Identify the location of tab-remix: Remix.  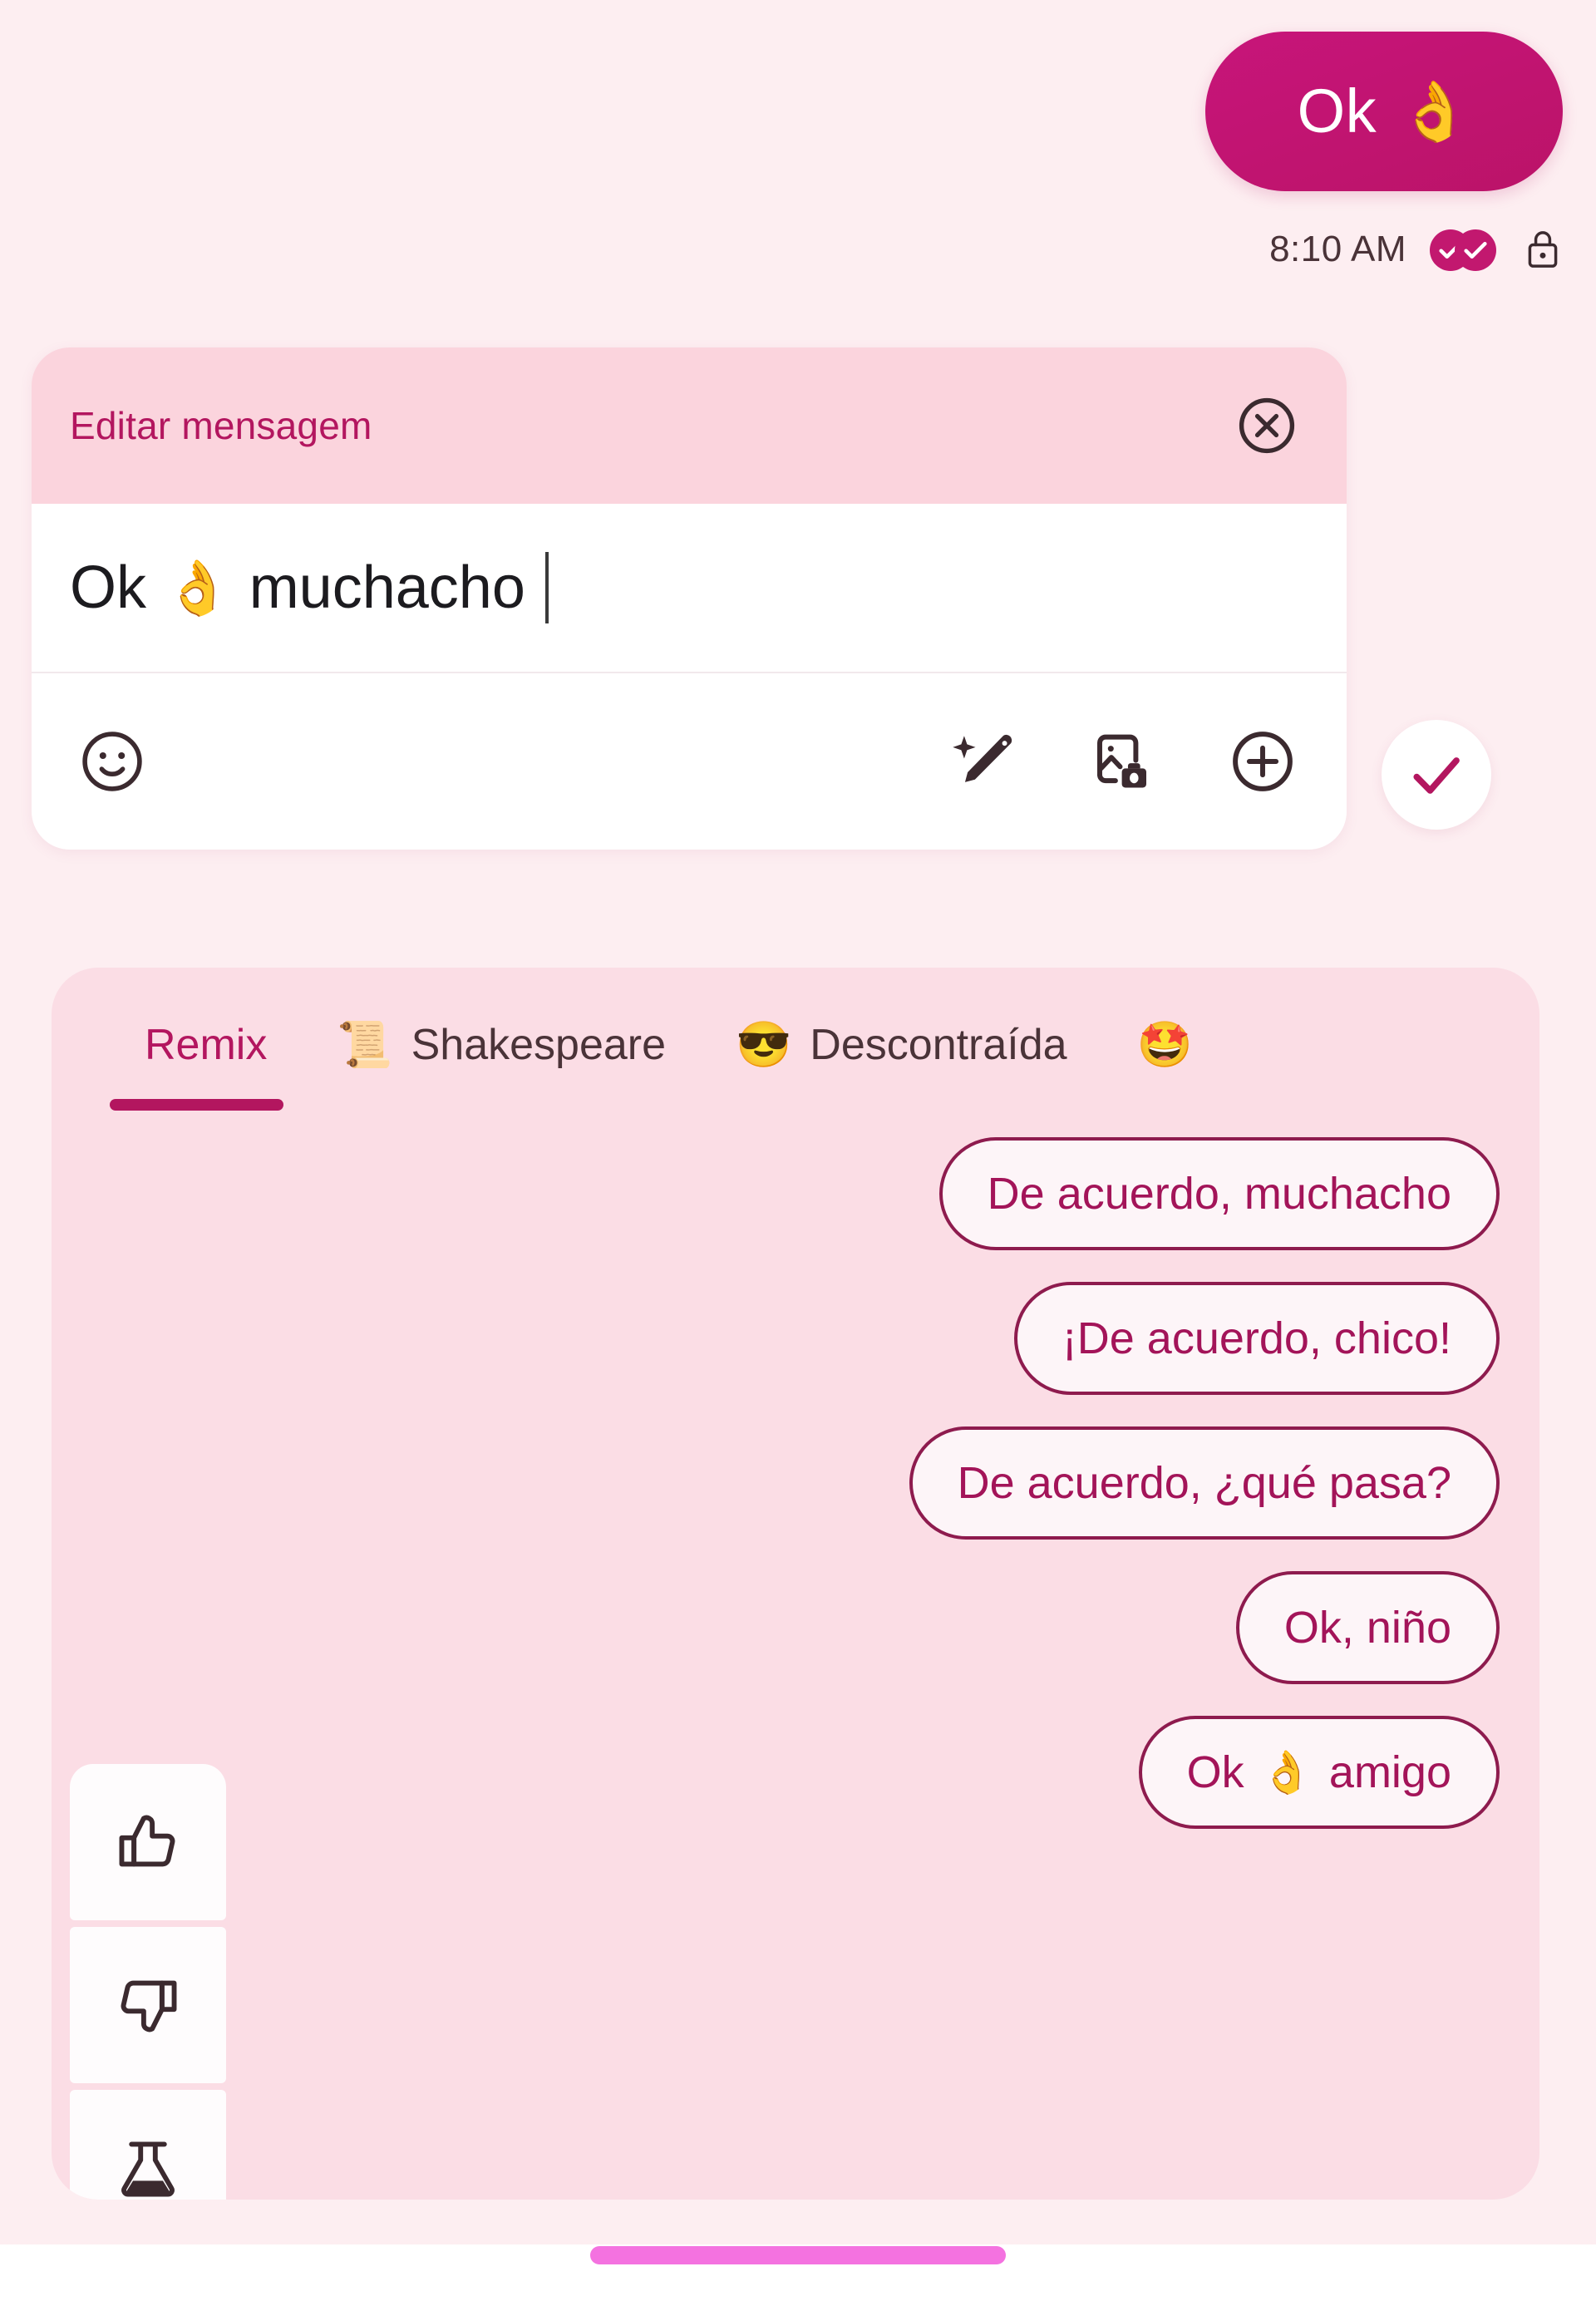
(196, 1045).